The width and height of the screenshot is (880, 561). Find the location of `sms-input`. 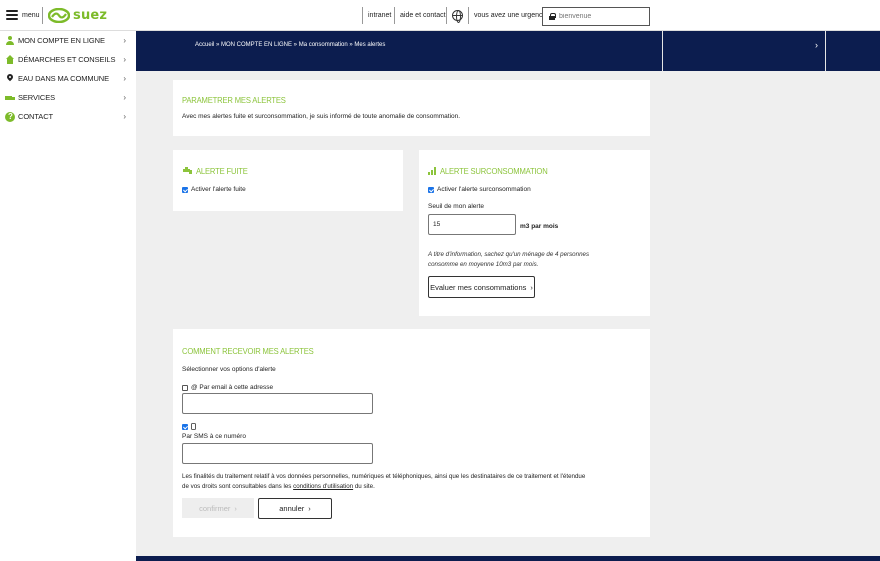

sms-input is located at coordinates (277, 453).